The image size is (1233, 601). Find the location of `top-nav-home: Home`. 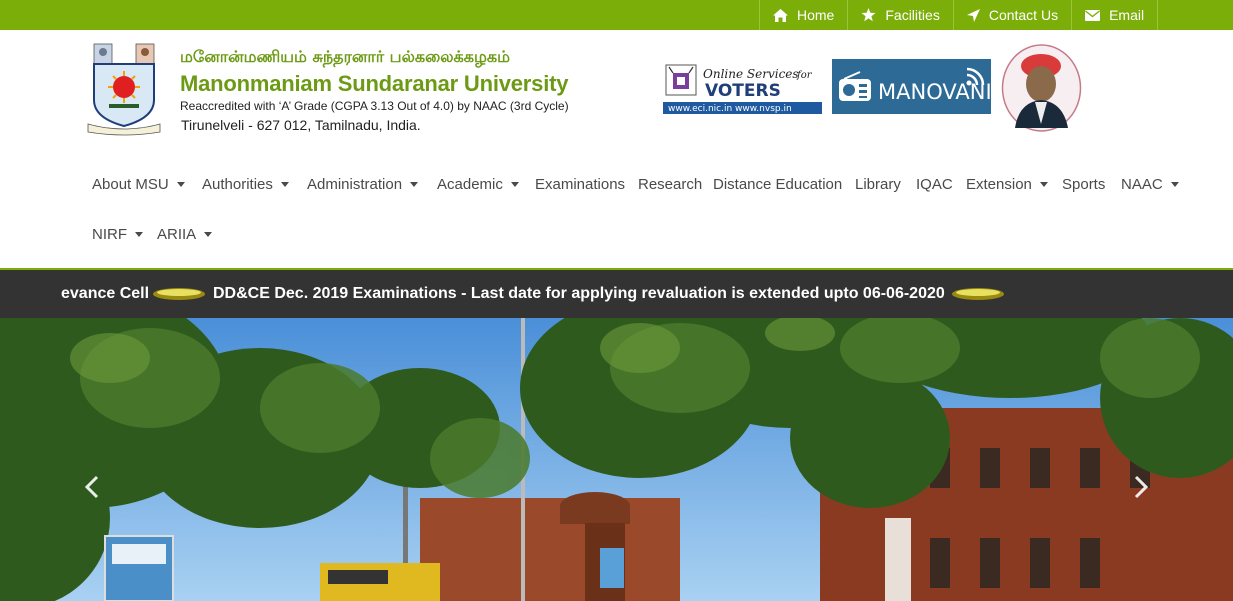

top-nav-home: Home is located at coordinates (803, 15).